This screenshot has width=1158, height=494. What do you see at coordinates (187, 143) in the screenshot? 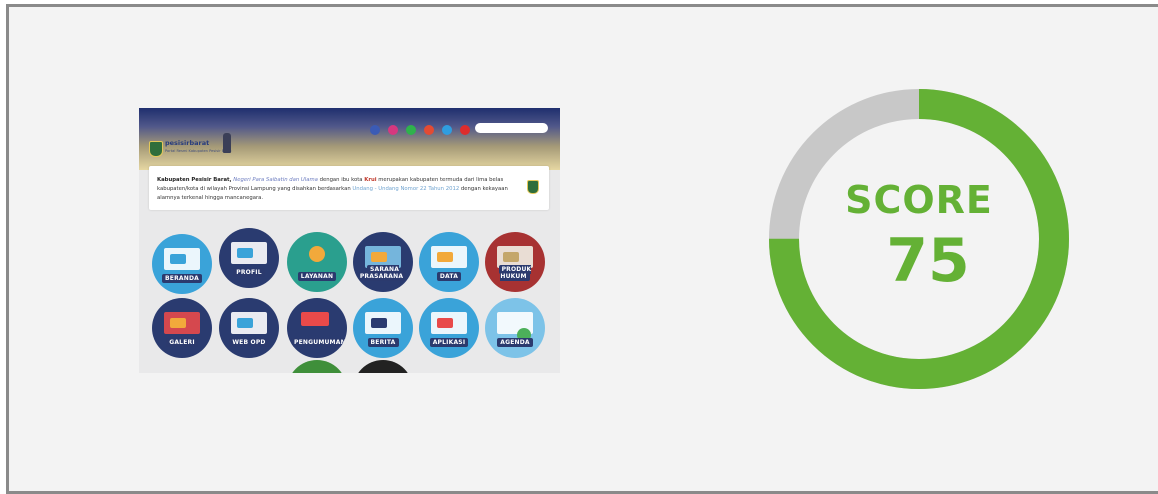
I see `site-name: pesisirbarat` at bounding box center [187, 143].